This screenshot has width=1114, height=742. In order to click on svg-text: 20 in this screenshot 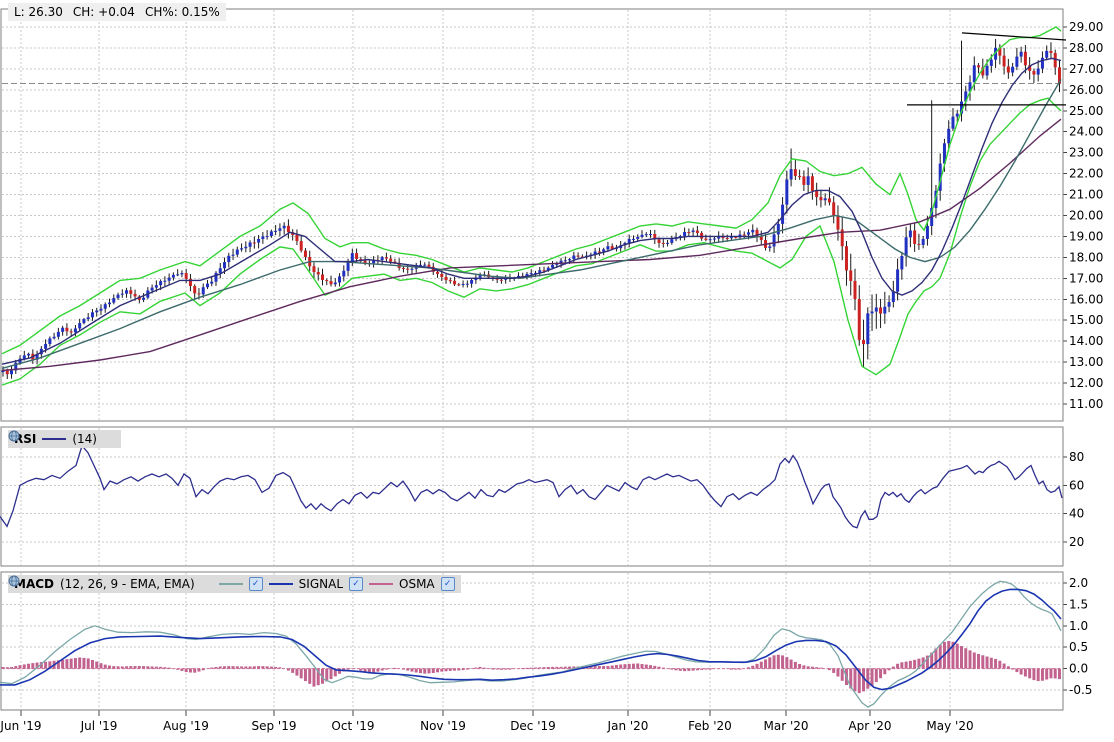, I will do `click(1076, 542)`.